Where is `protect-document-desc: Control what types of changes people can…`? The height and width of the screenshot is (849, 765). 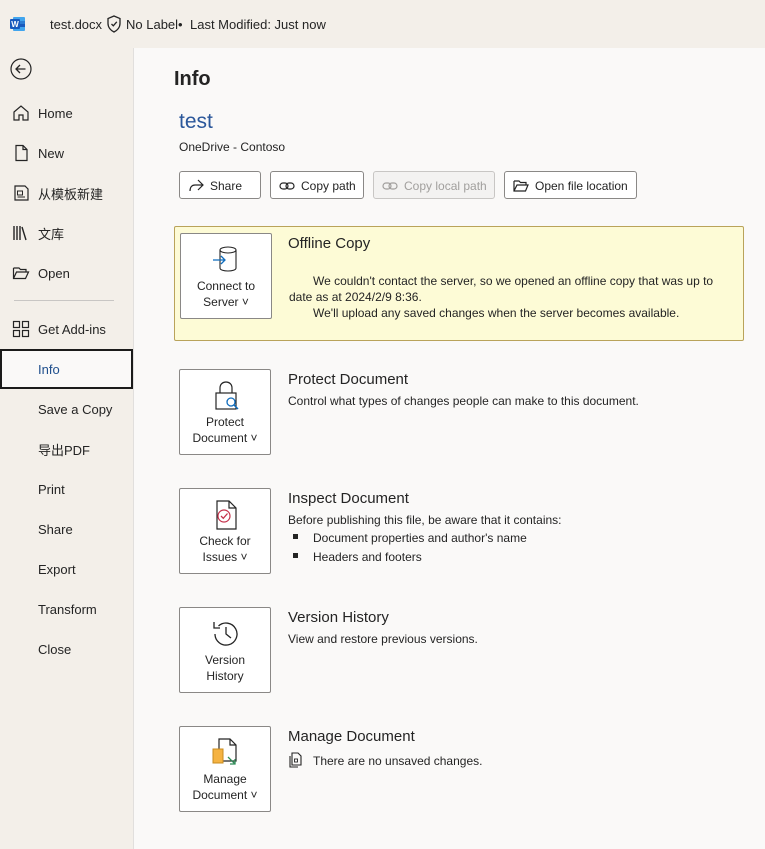 protect-document-desc: Control what types of changes people can… is located at coordinates (463, 401).